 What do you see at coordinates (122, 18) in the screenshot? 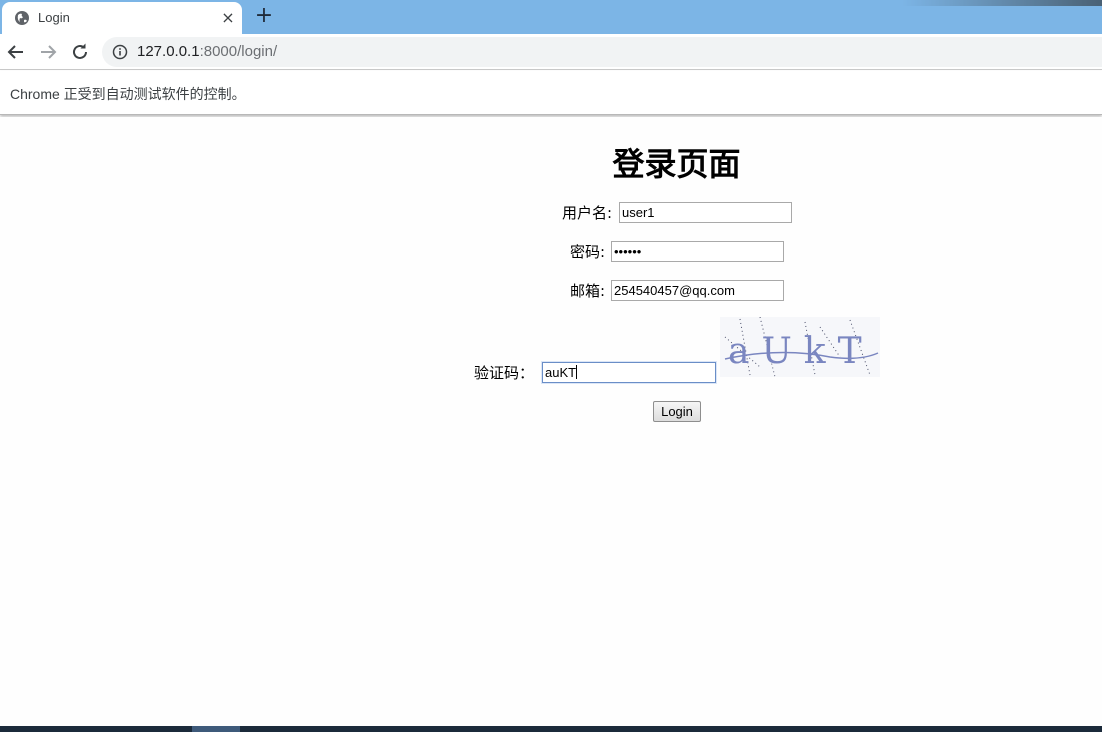
I see `tab-login: Login ×` at bounding box center [122, 18].